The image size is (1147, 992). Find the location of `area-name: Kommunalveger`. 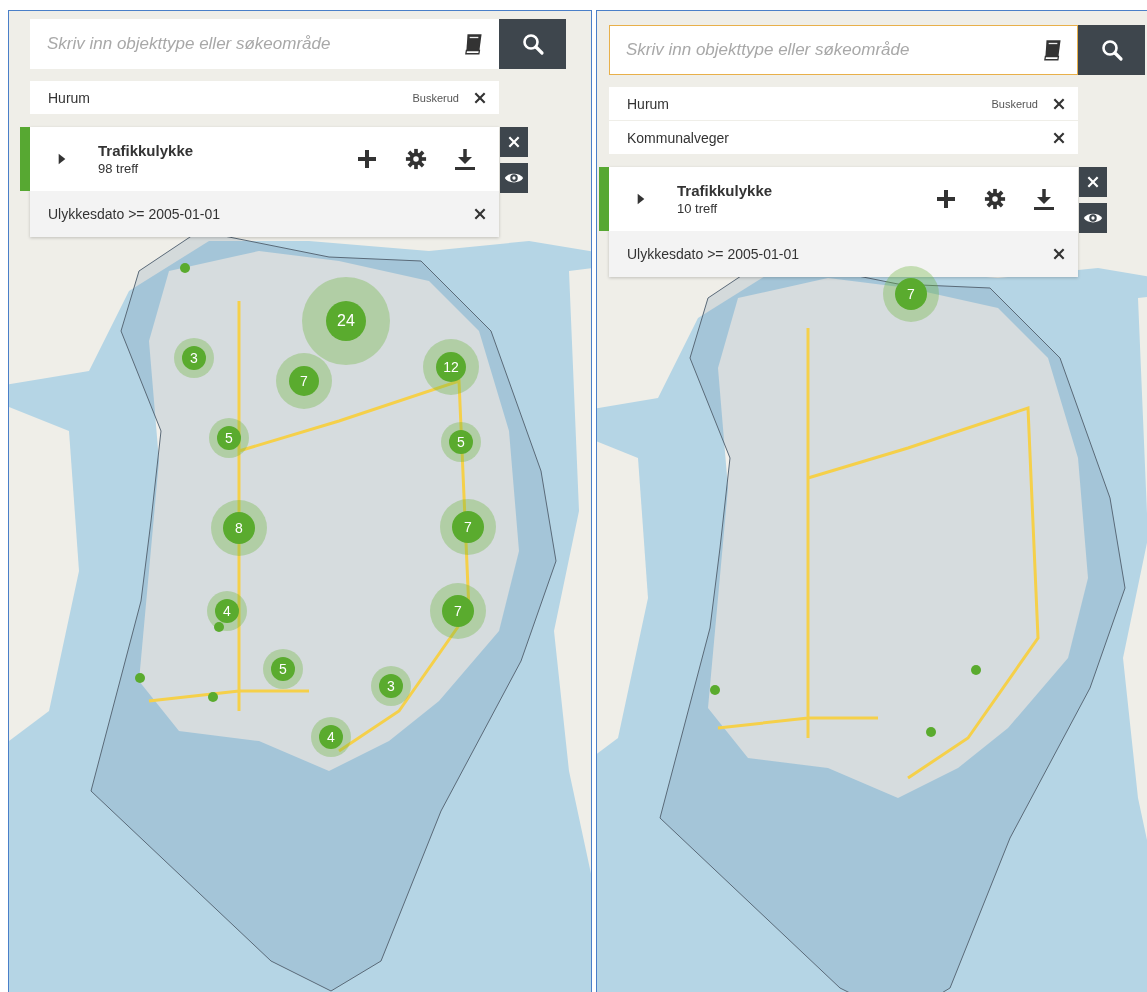

area-name: Kommunalveger is located at coordinates (678, 137).